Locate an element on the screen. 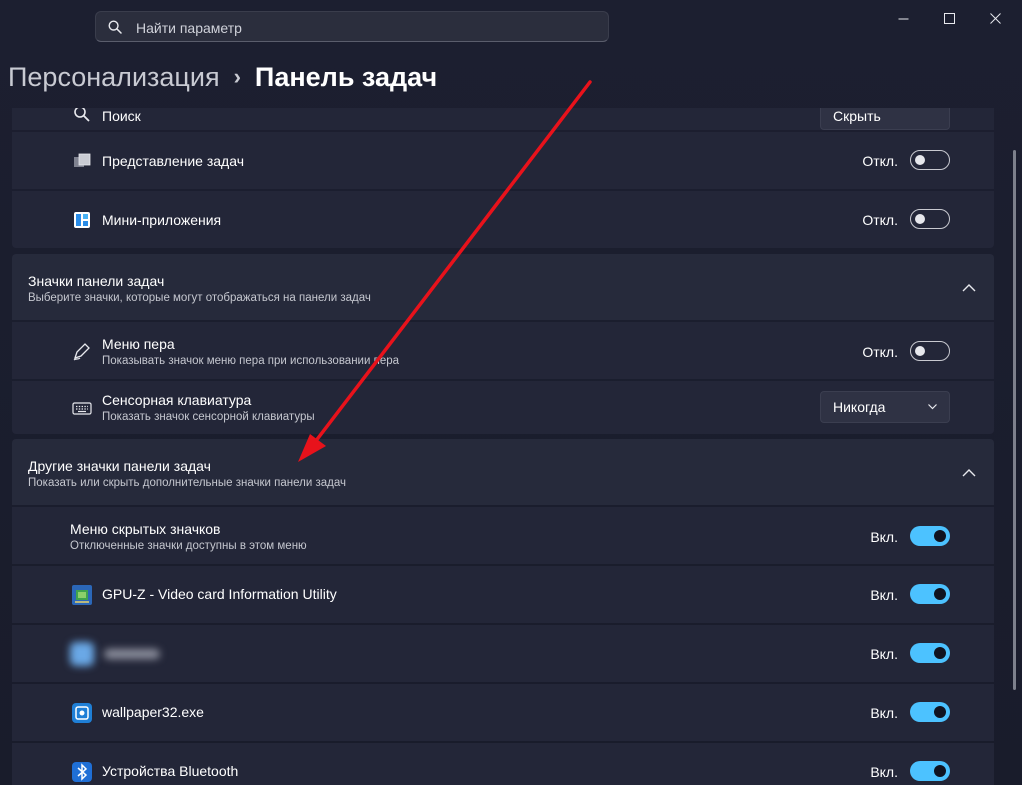 The height and width of the screenshot is (785, 1022). annotation-arrow is located at coordinates (445, 271).